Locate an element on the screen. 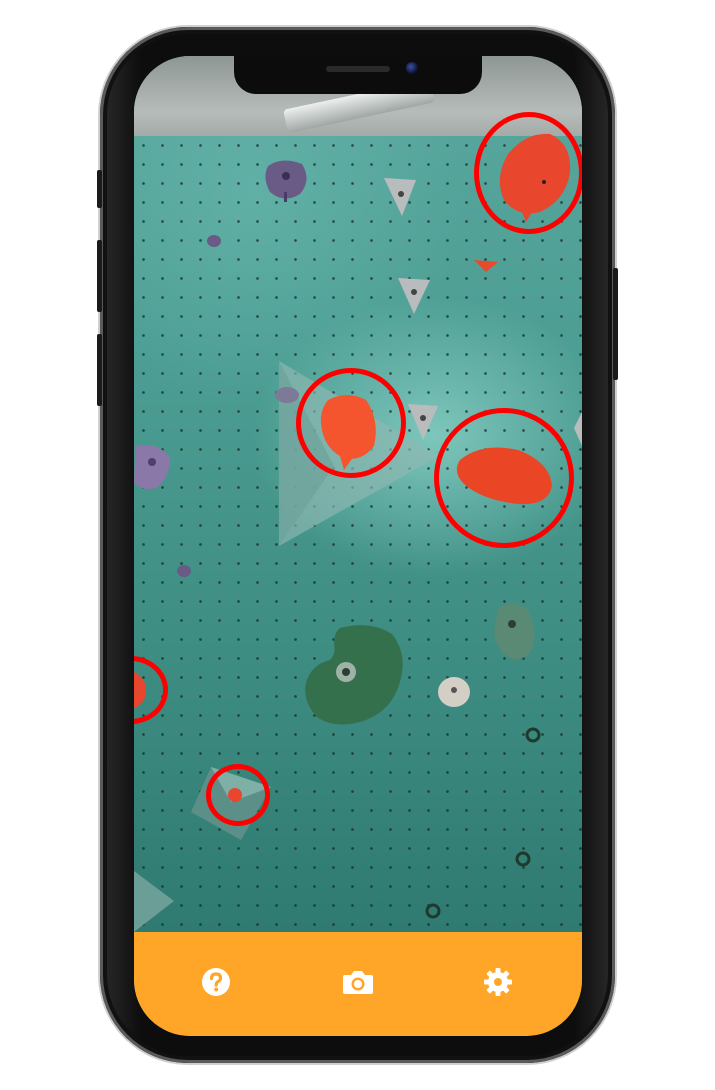 The height and width of the screenshot is (1090, 715). notch is located at coordinates (358, 75).